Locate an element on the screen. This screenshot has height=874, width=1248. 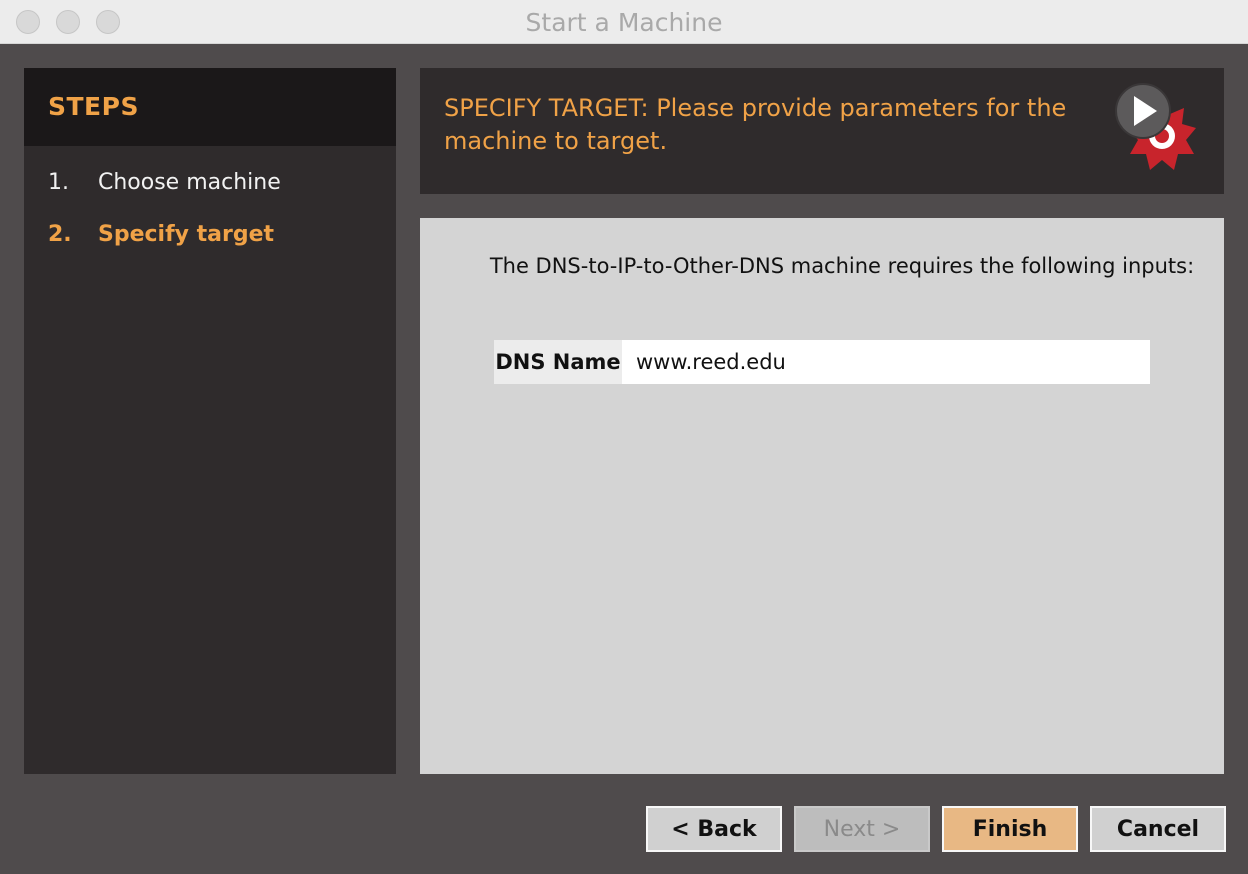
step-number: 1. is located at coordinates (58, 182).